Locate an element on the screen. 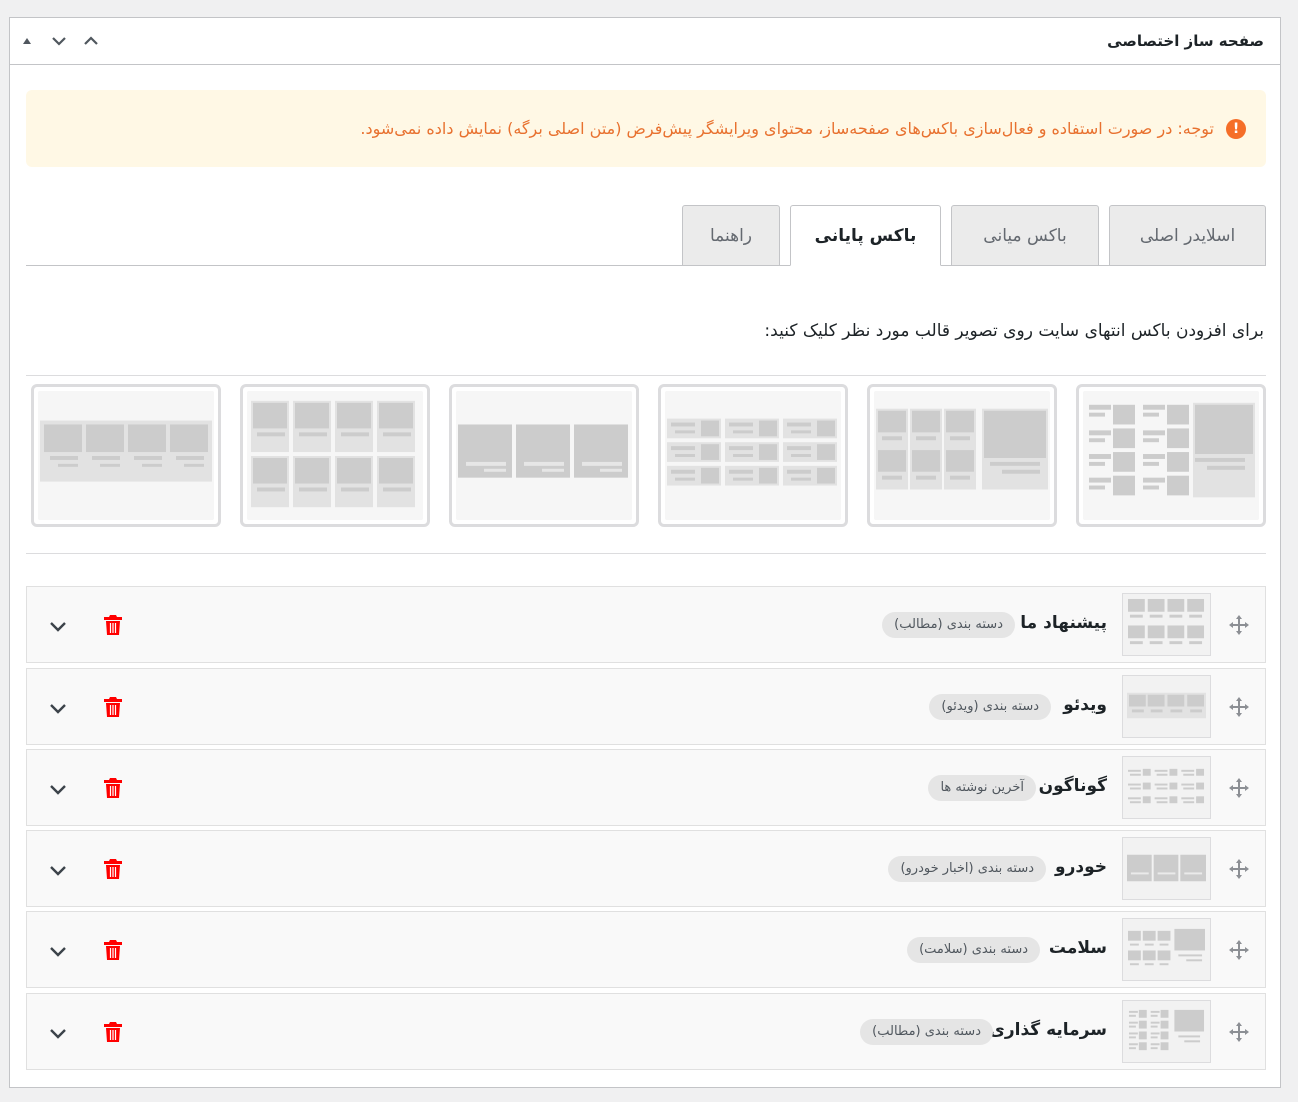  metabox-header: صفحه ساز اختصاصی is located at coordinates (645, 41).